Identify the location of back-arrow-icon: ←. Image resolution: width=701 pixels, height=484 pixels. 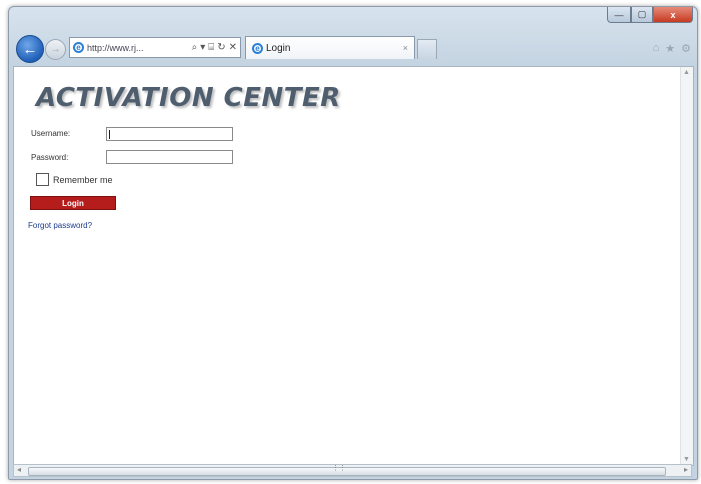
(30, 49).